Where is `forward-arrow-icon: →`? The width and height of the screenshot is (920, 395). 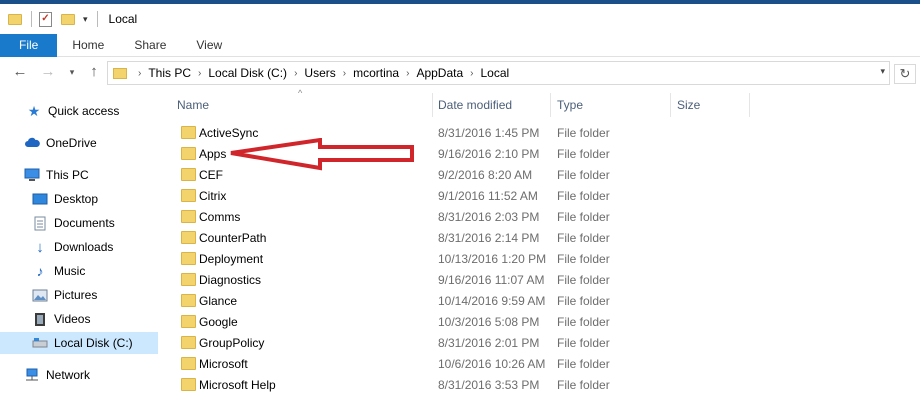 forward-arrow-icon: → is located at coordinates (48, 71).